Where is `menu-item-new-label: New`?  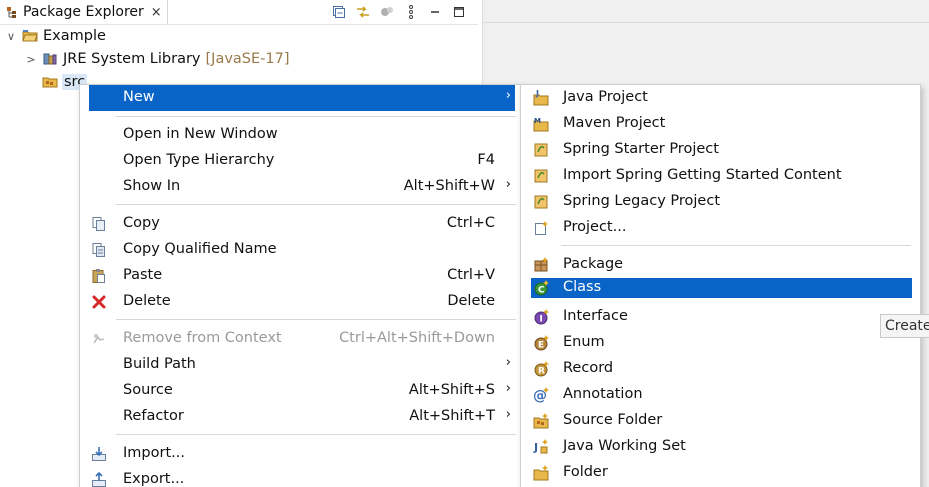
menu-item-new-label: New is located at coordinates (139, 97).